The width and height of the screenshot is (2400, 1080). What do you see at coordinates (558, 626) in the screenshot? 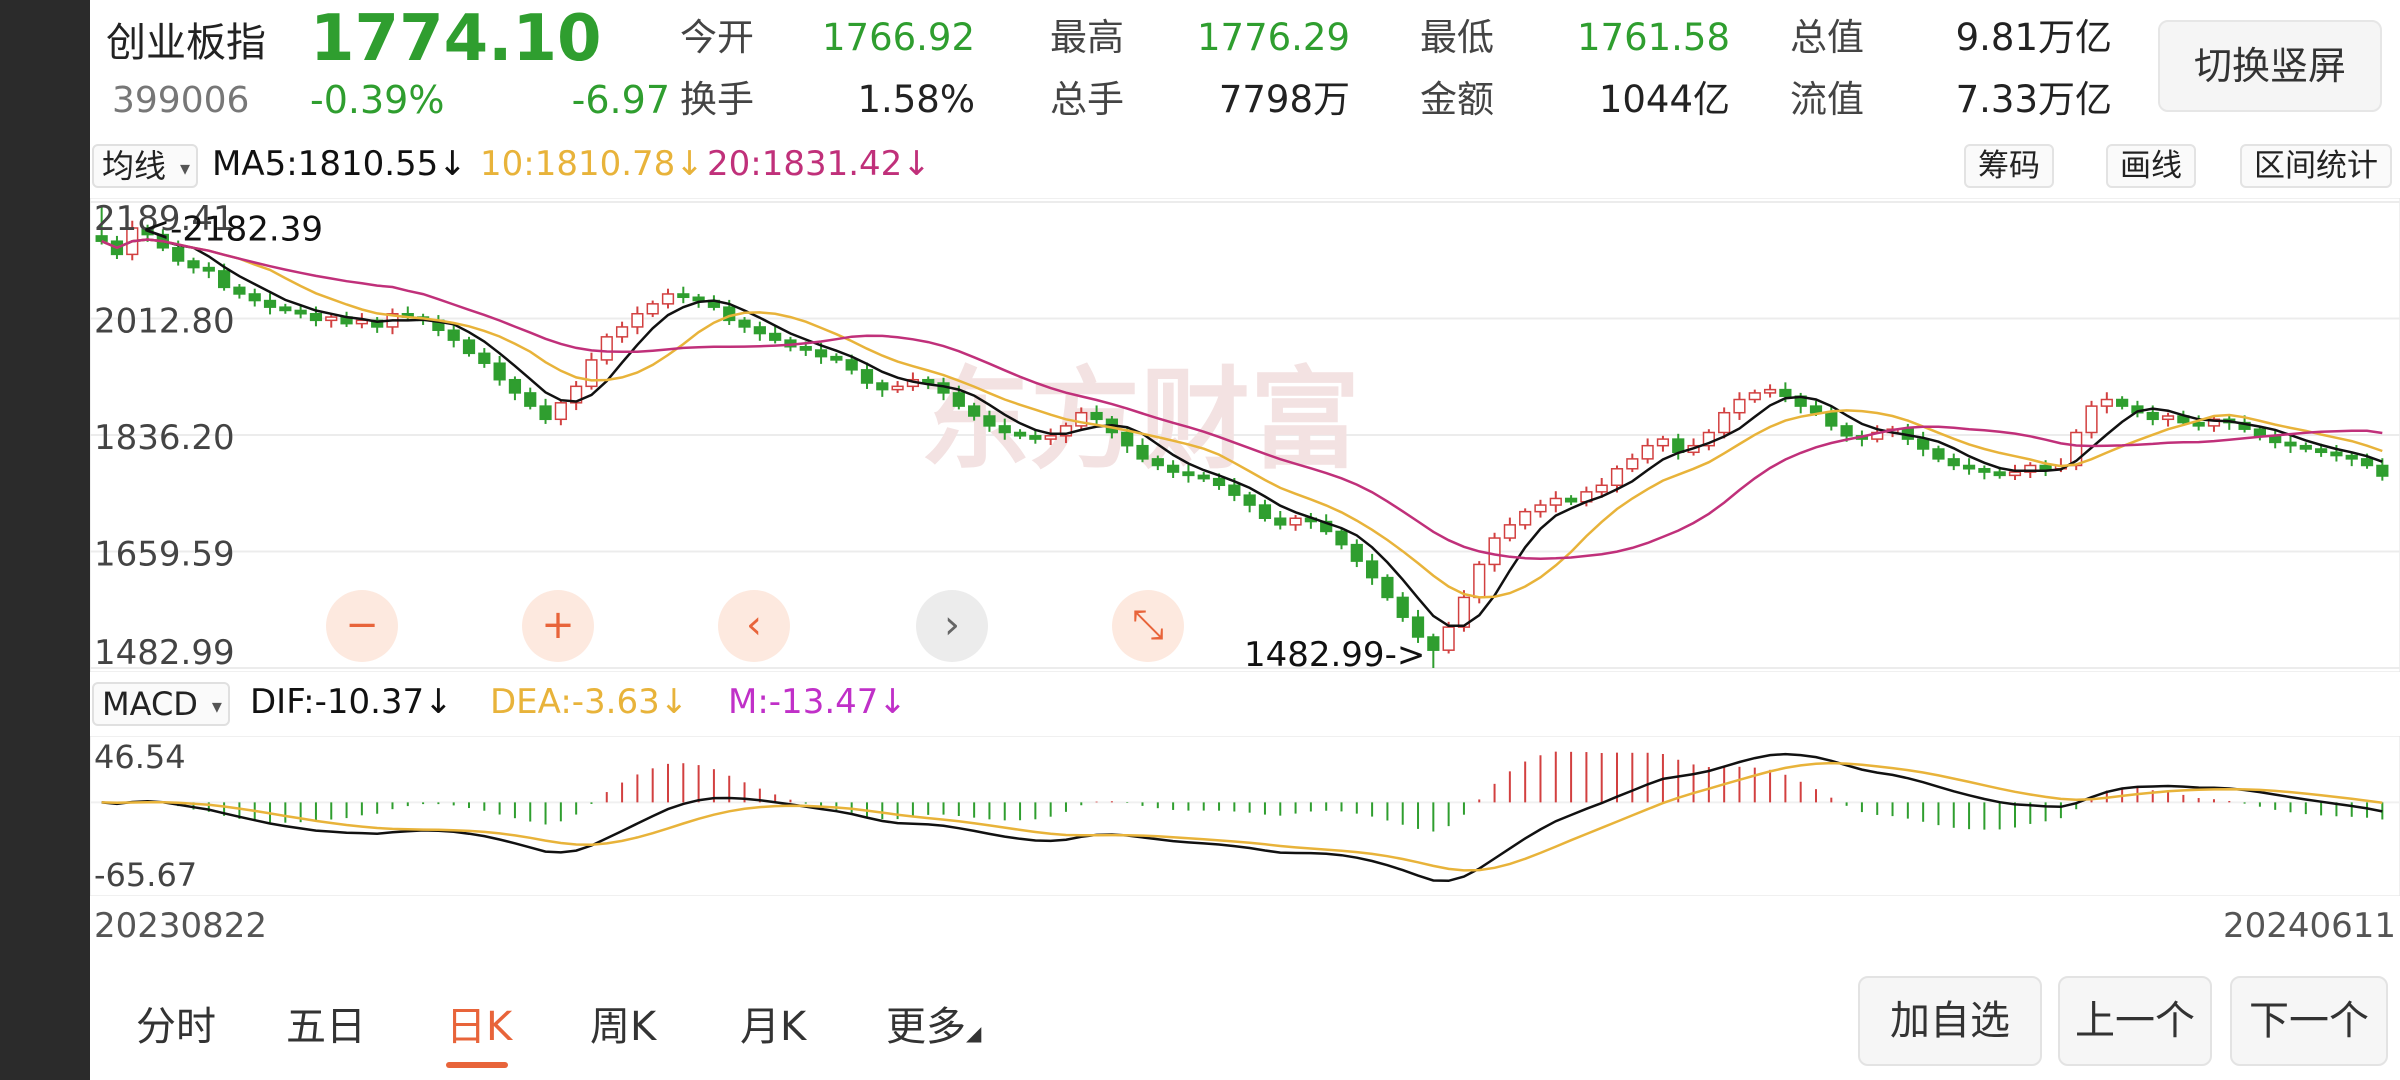
I see `zoom-in-button: +` at bounding box center [558, 626].